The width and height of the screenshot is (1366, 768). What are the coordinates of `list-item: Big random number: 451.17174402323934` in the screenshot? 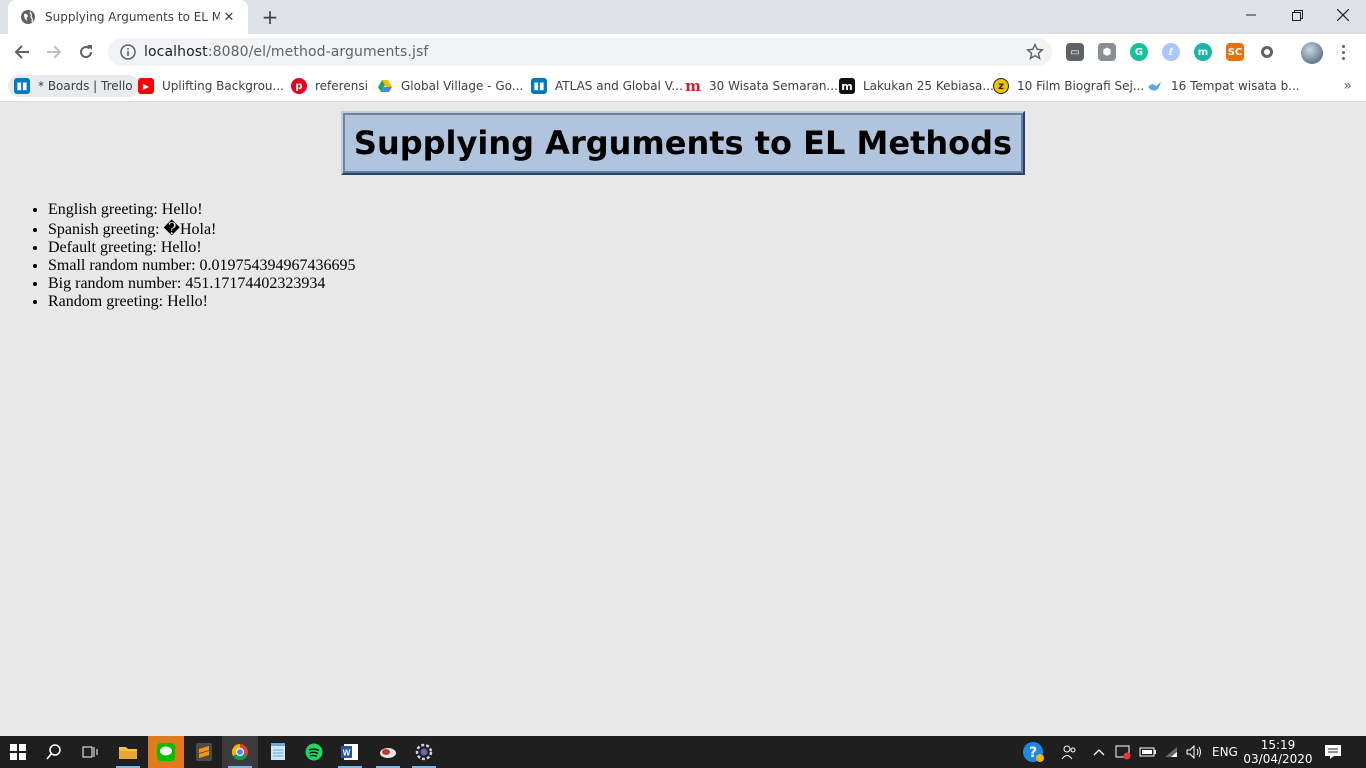 It's located at (202, 284).